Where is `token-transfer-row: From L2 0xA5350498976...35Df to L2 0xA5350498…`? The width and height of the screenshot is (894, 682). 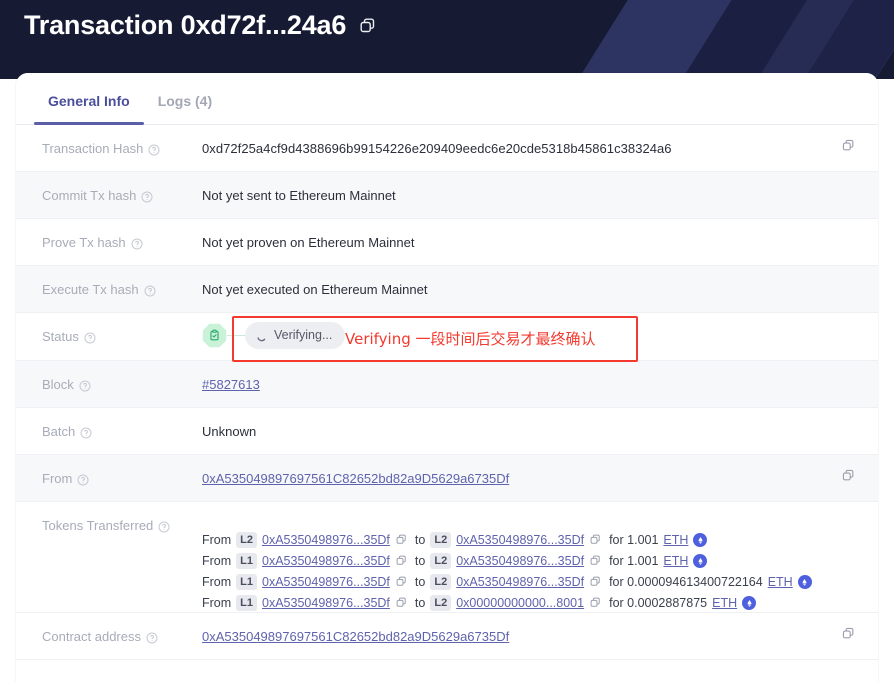
token-transfer-row: From L2 0xA5350498976...35Df to L2 0xA5350498… is located at coordinates (512, 540).